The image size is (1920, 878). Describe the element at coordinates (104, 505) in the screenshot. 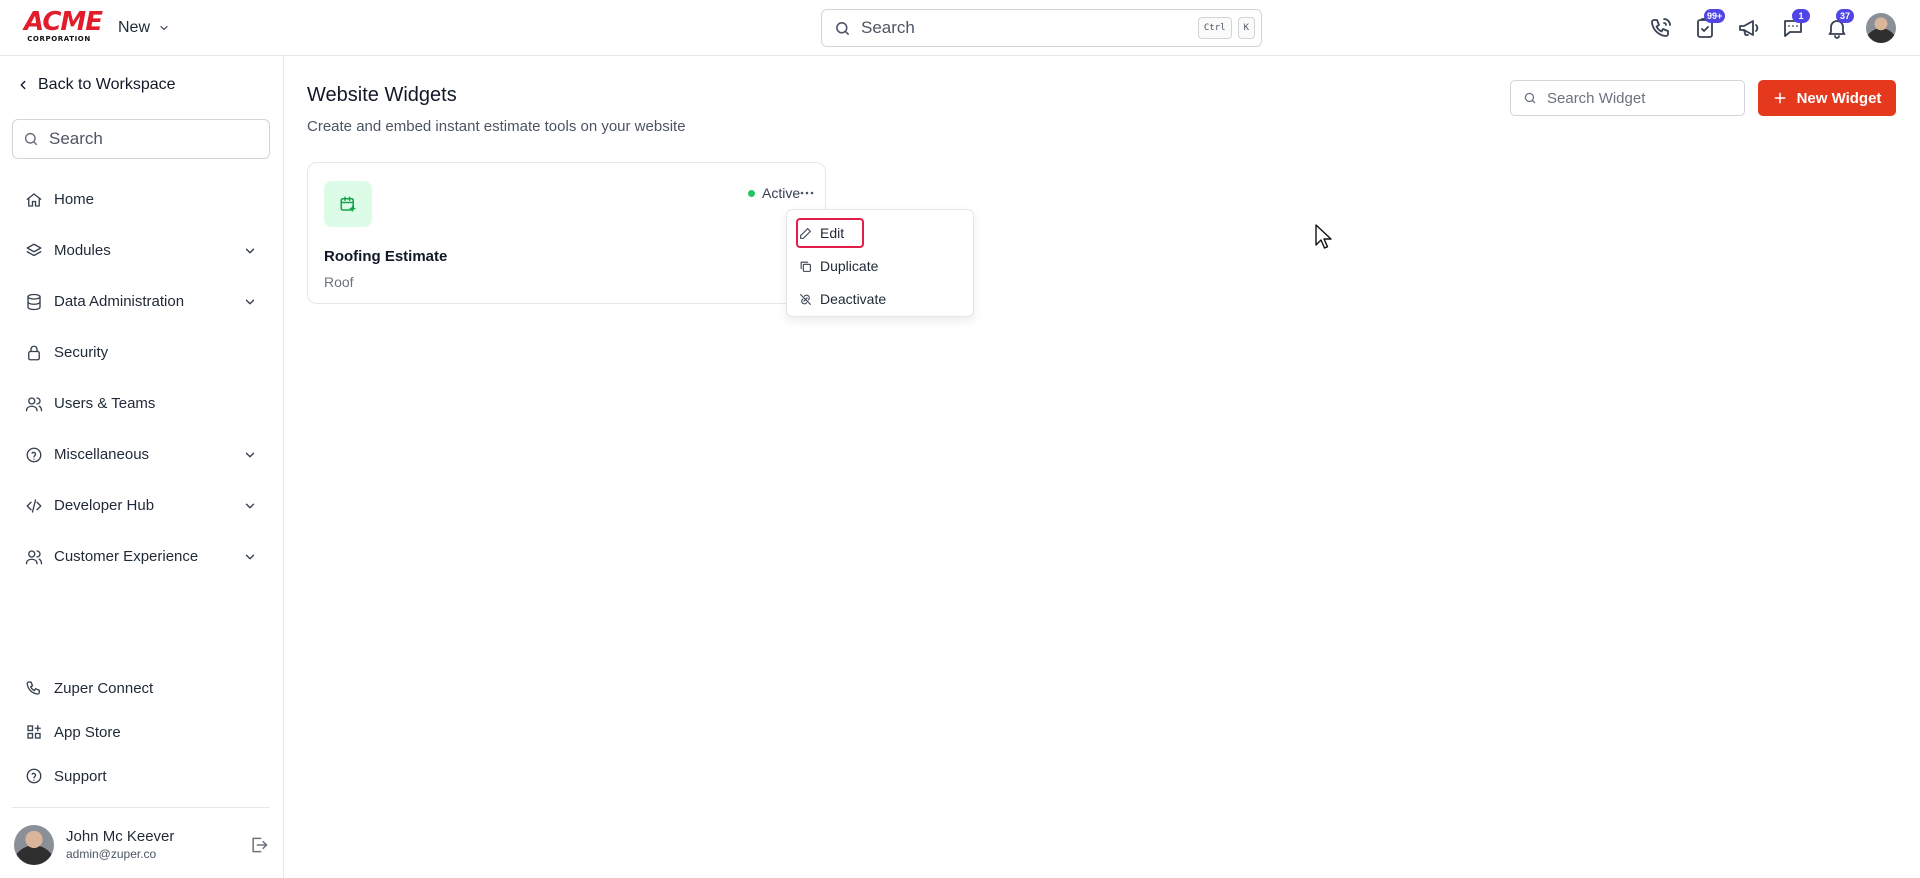

I see `sidebar-item-label: Developer Hub` at that location.